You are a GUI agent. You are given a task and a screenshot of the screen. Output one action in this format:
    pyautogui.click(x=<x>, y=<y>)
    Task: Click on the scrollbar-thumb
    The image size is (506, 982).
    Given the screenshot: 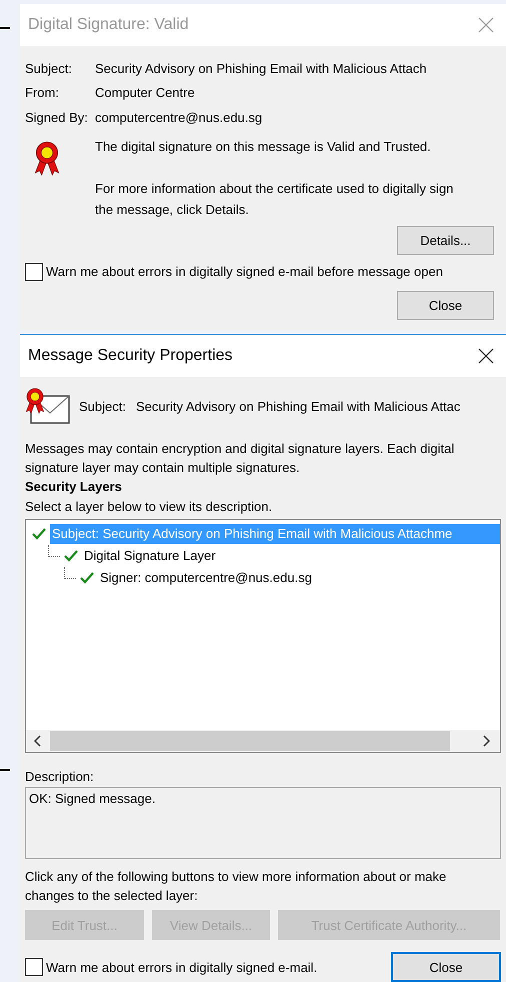 What is the action you would take?
    pyautogui.click(x=250, y=741)
    